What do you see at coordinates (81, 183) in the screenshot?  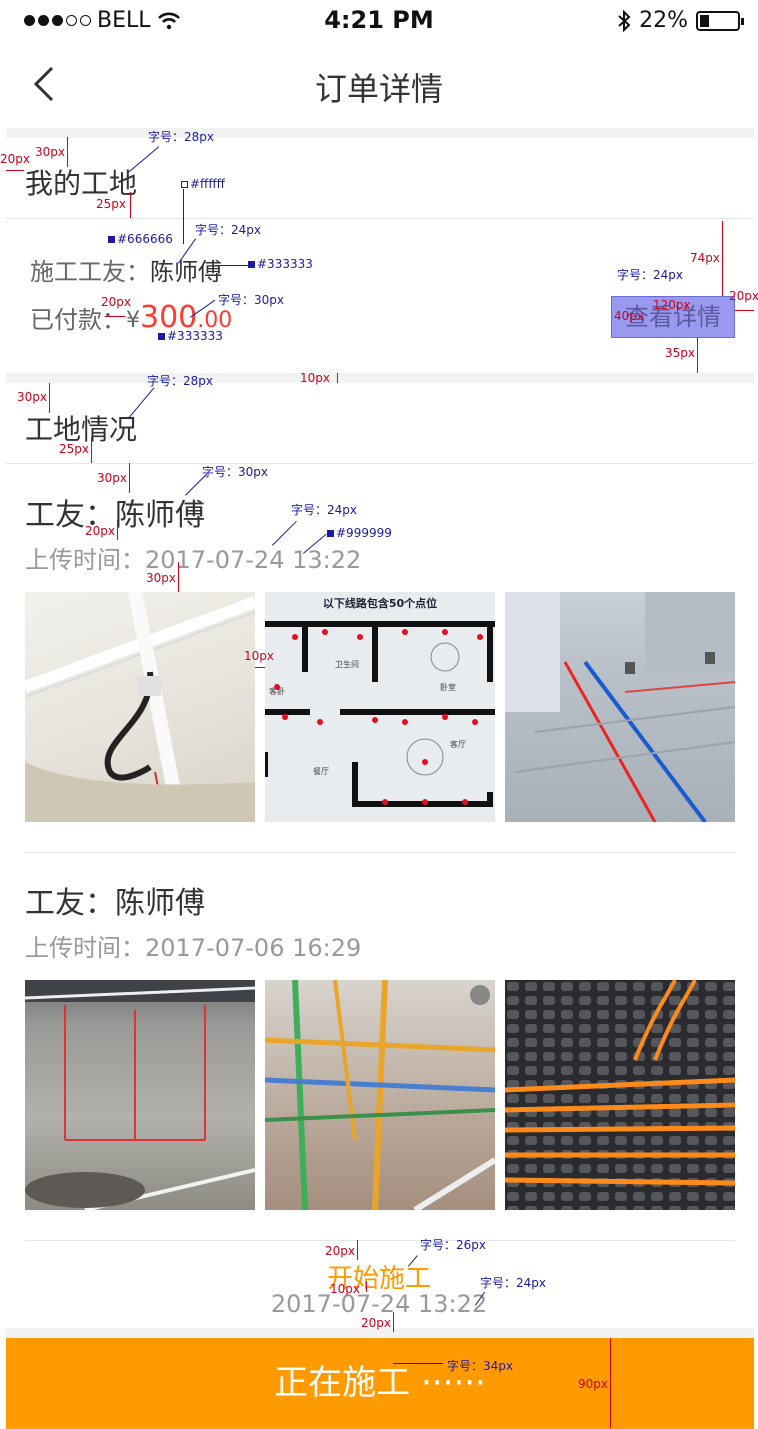 I see `site-section-title: 我的工地` at bounding box center [81, 183].